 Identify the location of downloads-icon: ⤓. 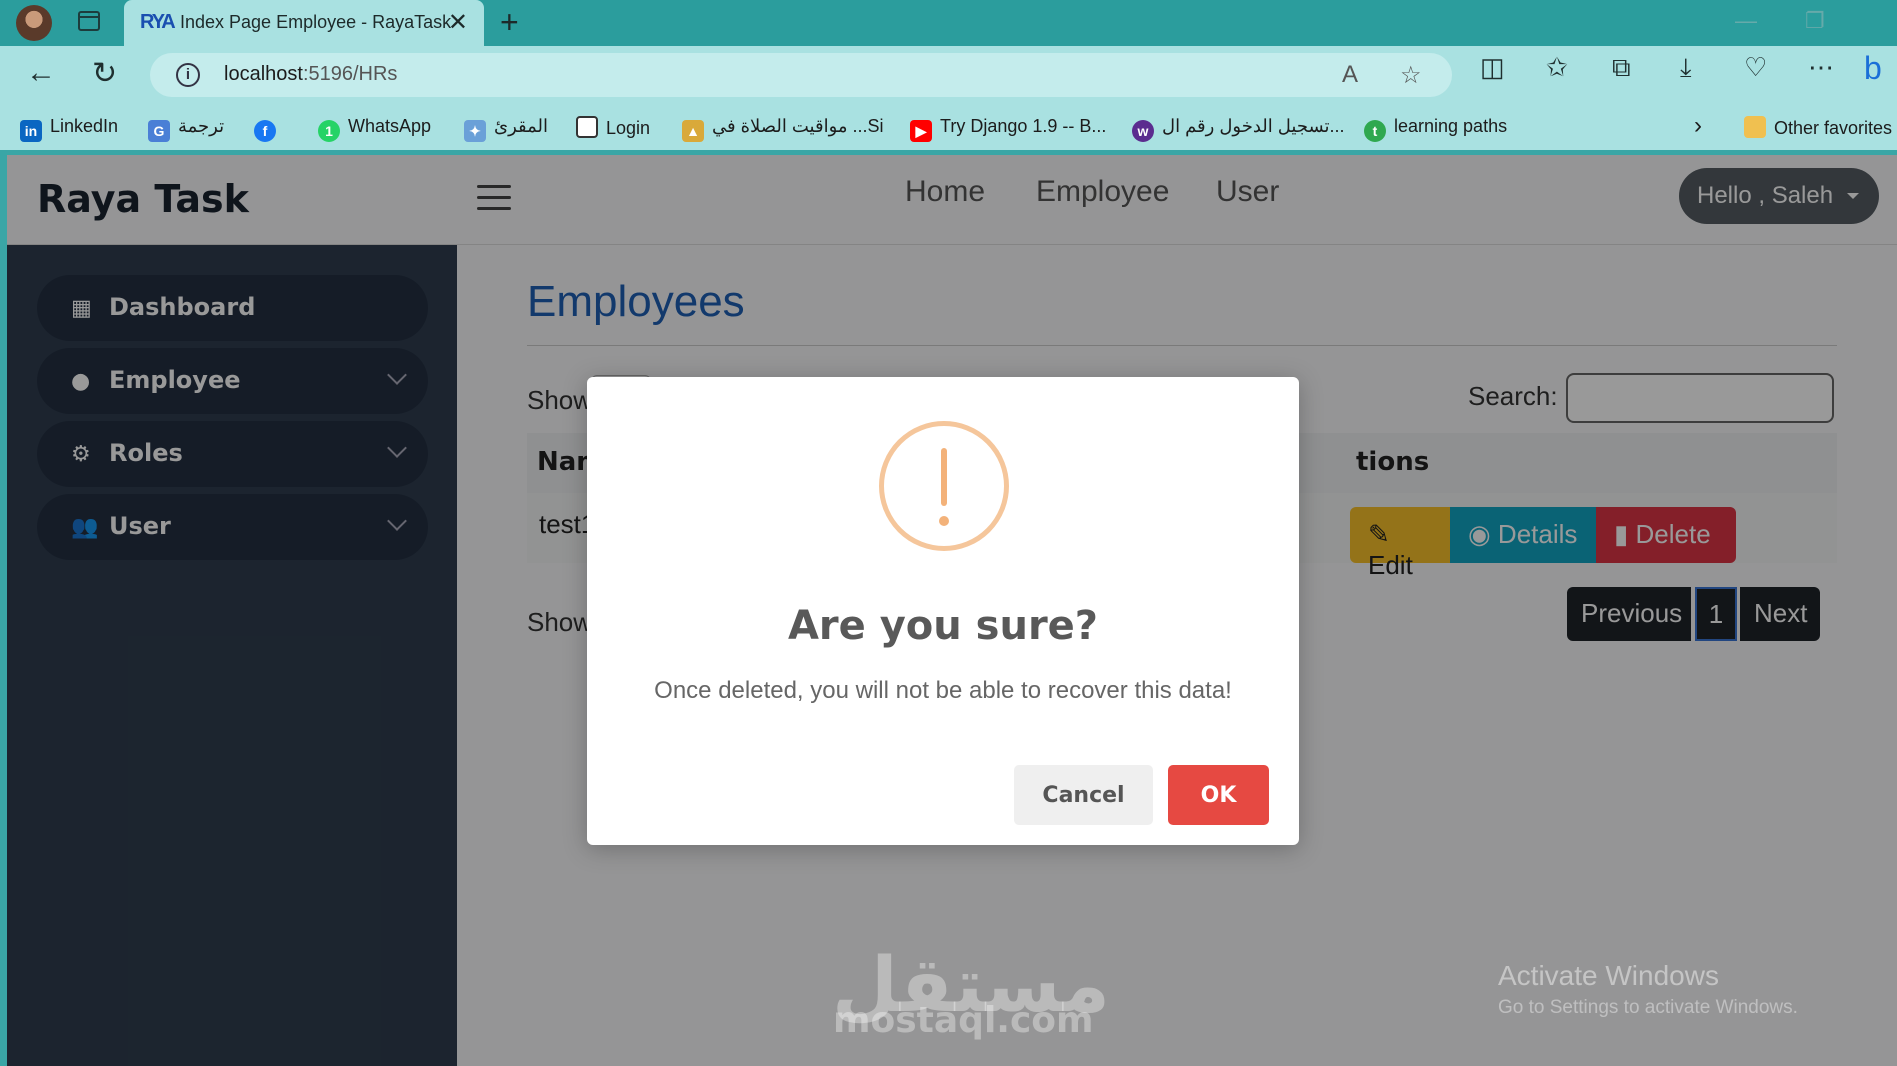
(1686, 68).